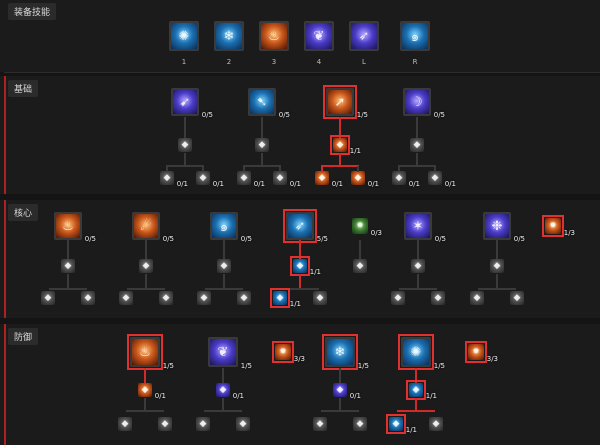 This screenshot has width=600, height=445. What do you see at coordinates (269, 103) in the screenshot?
I see `basic-skill-1: ➷ 0/5` at bounding box center [269, 103].